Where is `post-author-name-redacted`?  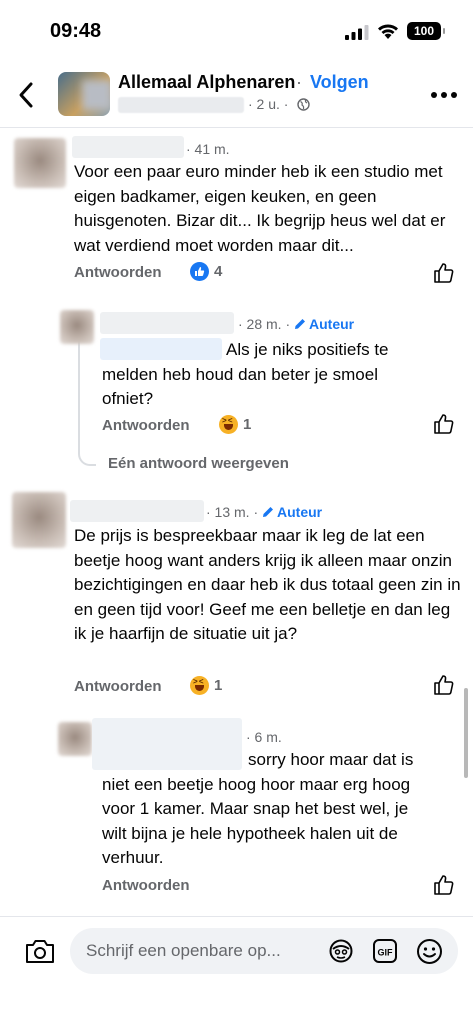
post-author-name-redacted is located at coordinates (181, 105).